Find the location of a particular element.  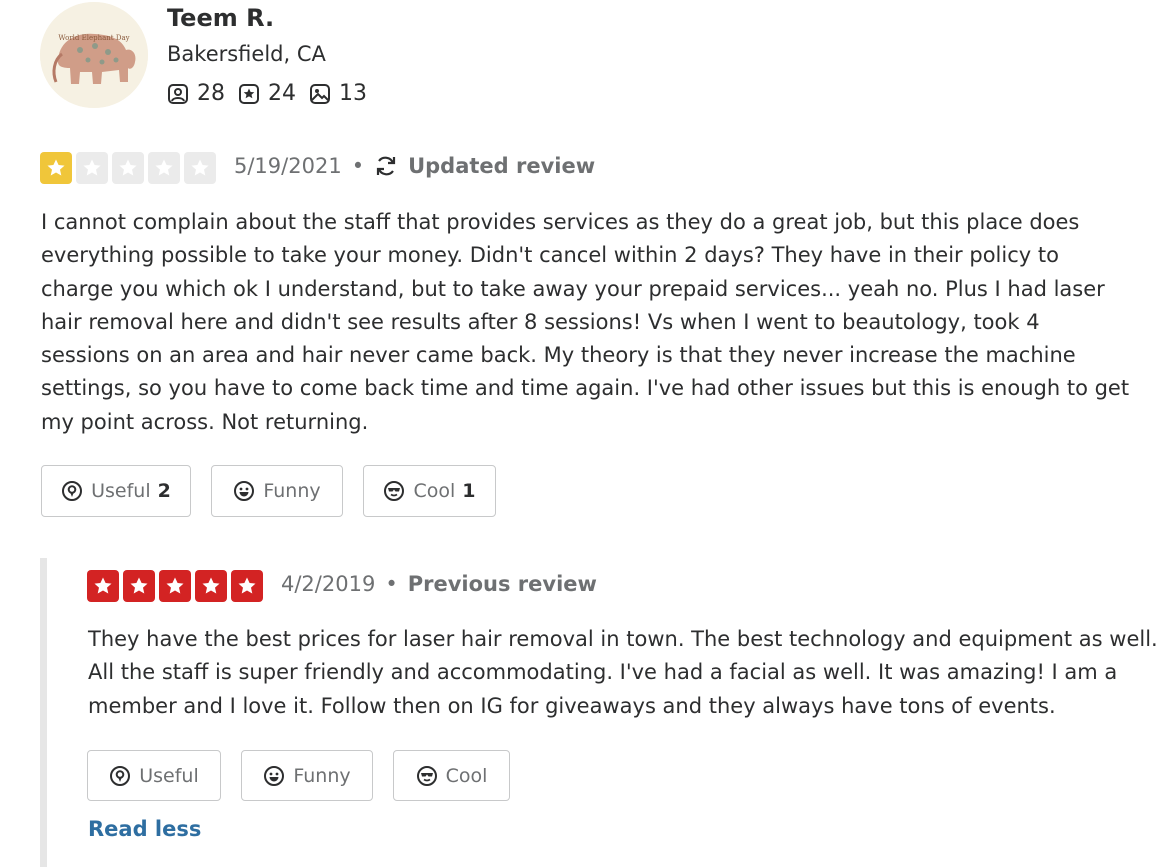

useful-count: 2 is located at coordinates (164, 491).